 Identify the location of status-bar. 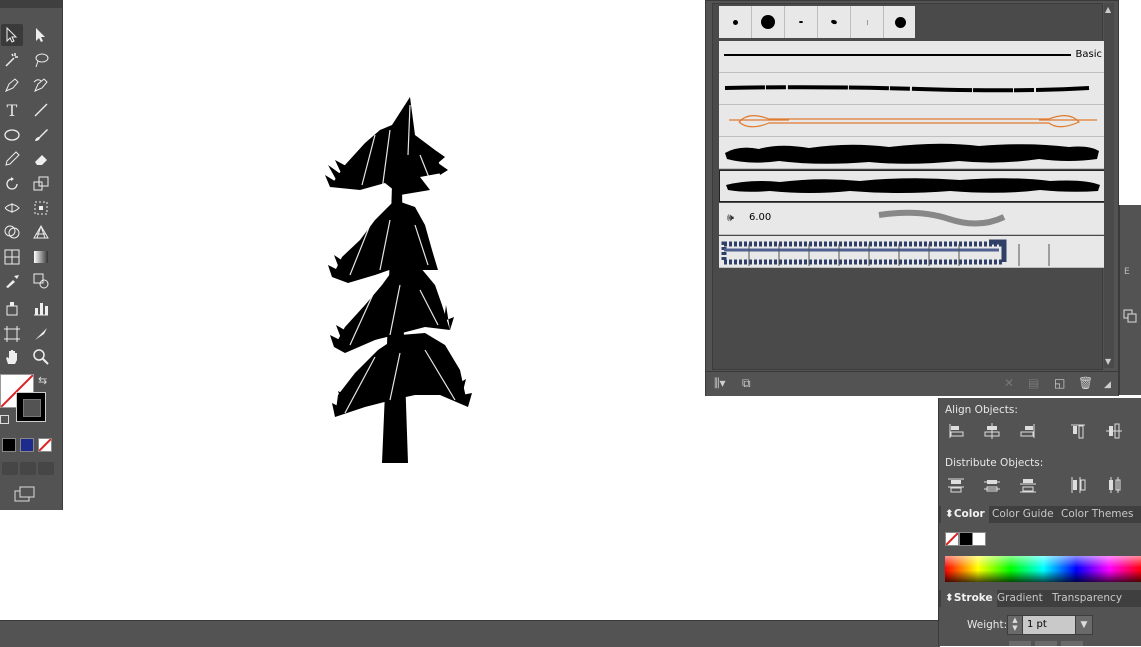
(470, 633).